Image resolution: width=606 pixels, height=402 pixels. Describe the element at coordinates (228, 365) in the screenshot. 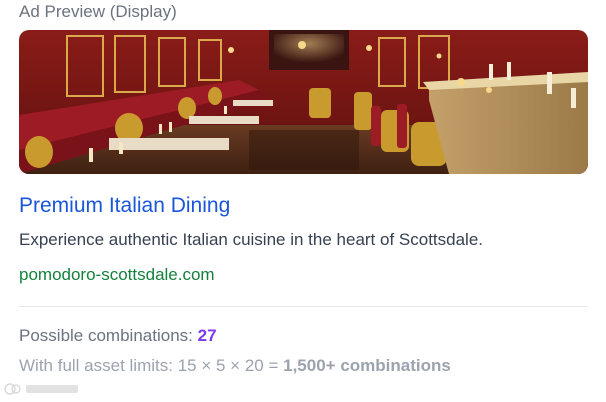

I see `limits-formula: 15 × 5 × 20 =` at that location.